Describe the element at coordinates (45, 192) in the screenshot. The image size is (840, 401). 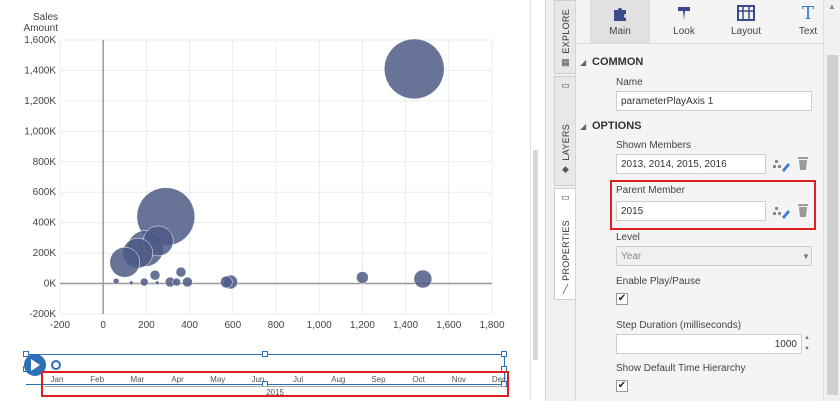
I see `y-tick-label: 600K` at that location.